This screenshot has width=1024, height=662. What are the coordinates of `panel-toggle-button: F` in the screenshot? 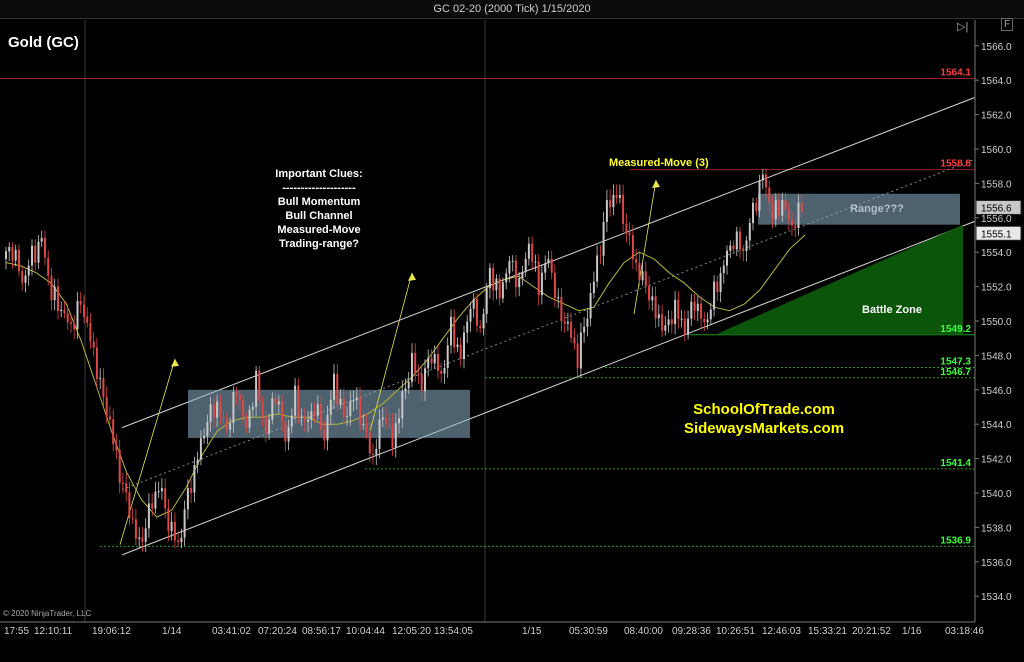 It's located at (1007, 24).